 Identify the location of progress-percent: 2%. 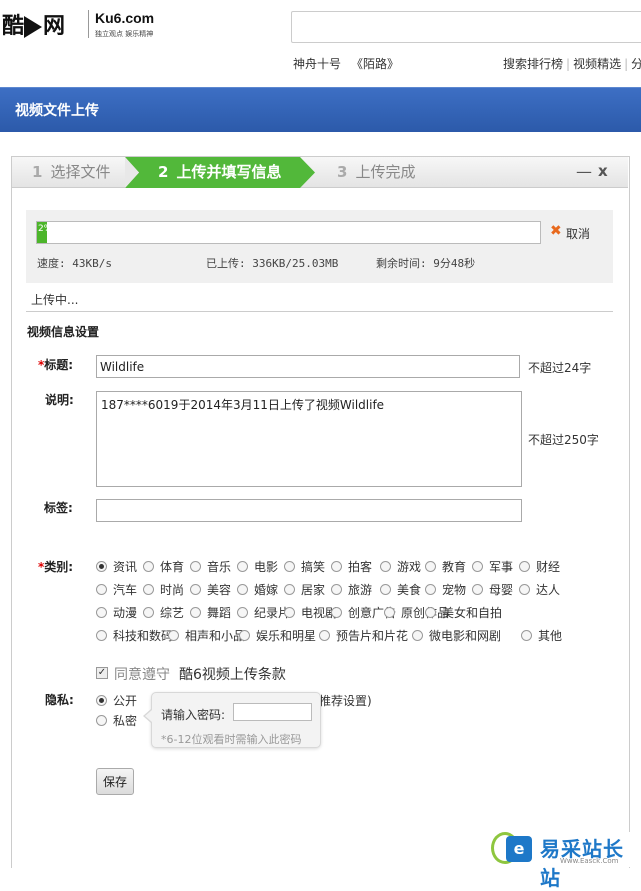
(45, 229).